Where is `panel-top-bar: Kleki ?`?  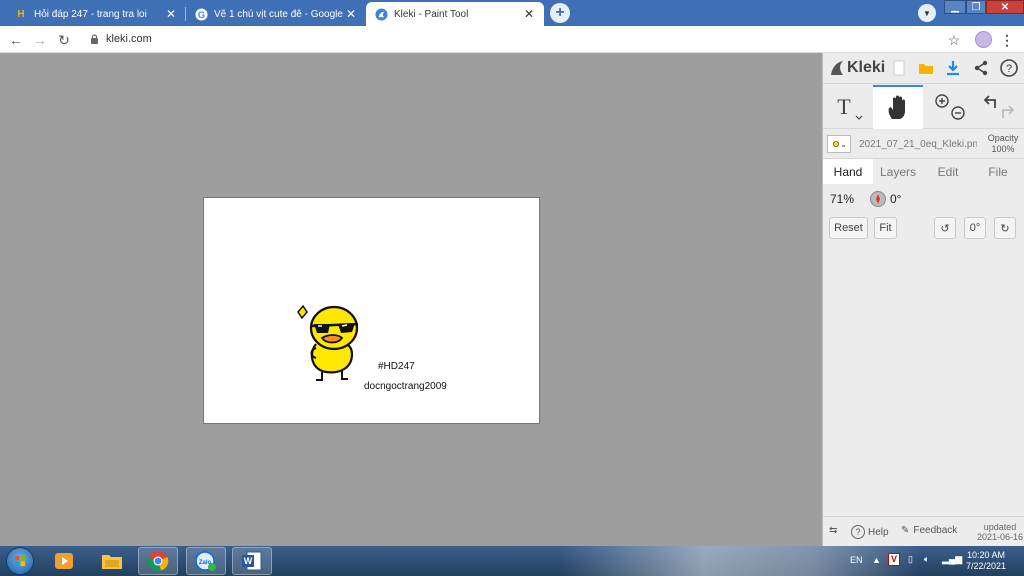 panel-top-bar: Kleki ? is located at coordinates (923, 68).